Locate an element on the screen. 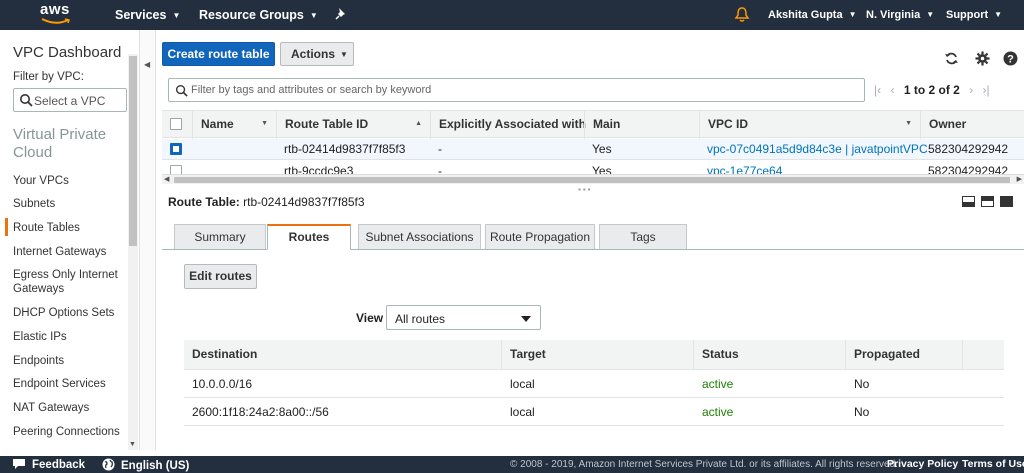  vpc-filter-select: Select a VPC is located at coordinates (70, 100).